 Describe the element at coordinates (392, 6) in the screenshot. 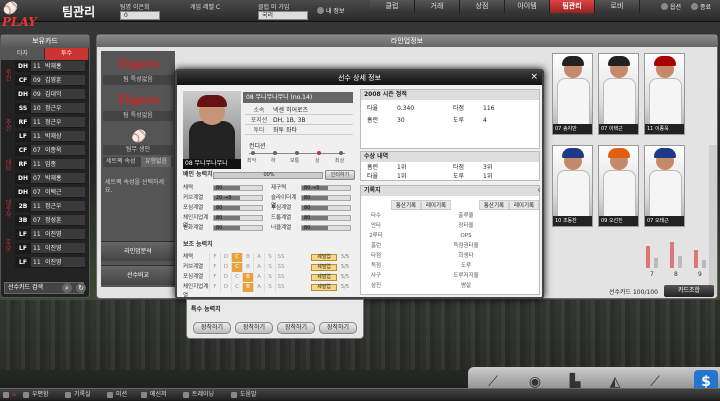

I see `menu-club: 클럽` at that location.